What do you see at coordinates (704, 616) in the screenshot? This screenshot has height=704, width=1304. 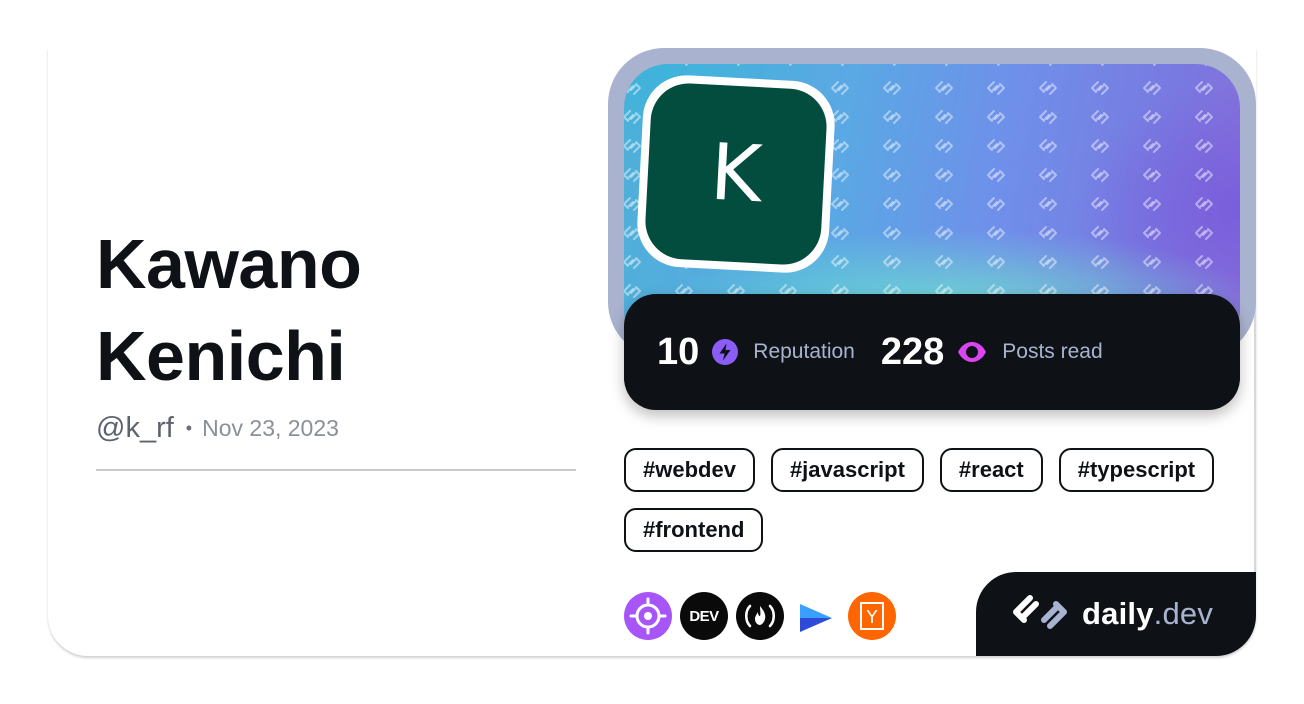 I see `dev-to-icon: DEV` at bounding box center [704, 616].